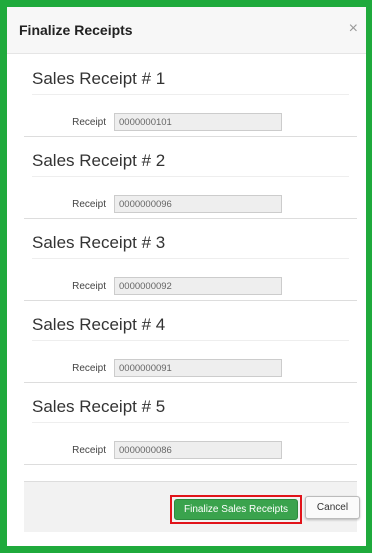  Describe the element at coordinates (99, 160) in the screenshot. I see `receipt-title: Sales Receipt # 2` at that location.